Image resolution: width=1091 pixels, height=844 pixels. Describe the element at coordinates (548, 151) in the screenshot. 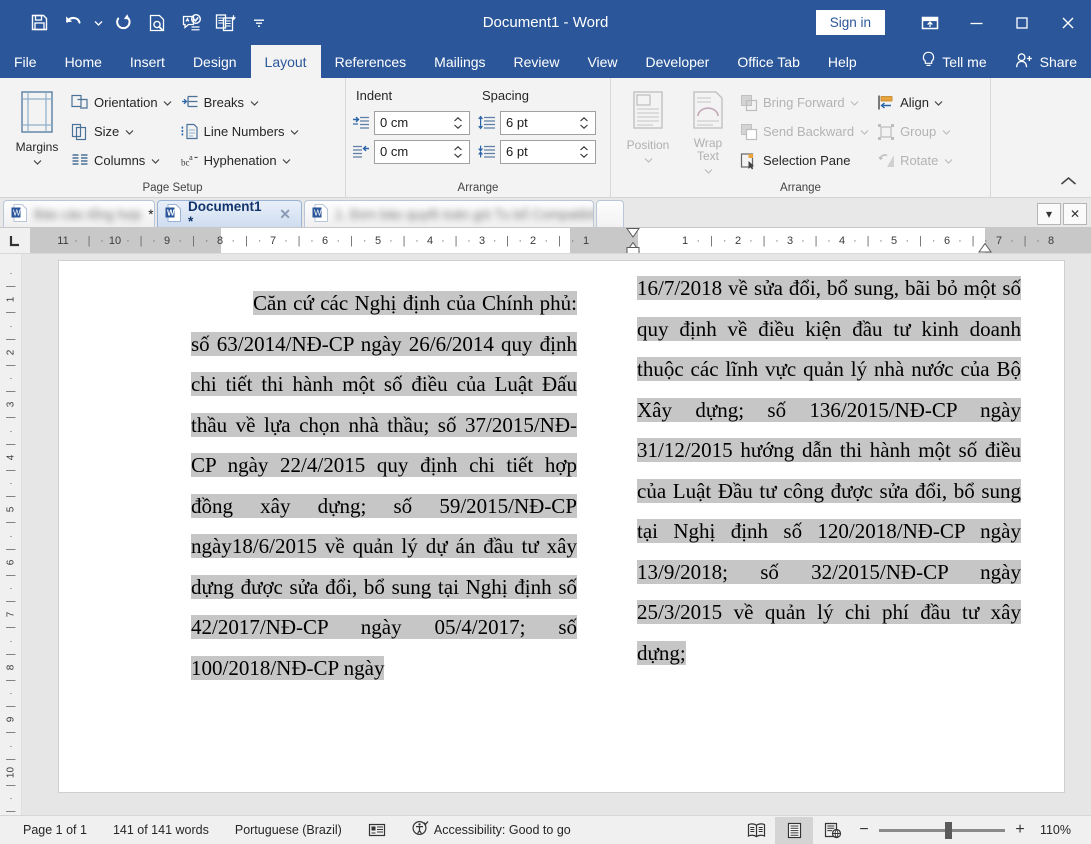

I see `spacing-after-spinner: 6 pt` at that location.